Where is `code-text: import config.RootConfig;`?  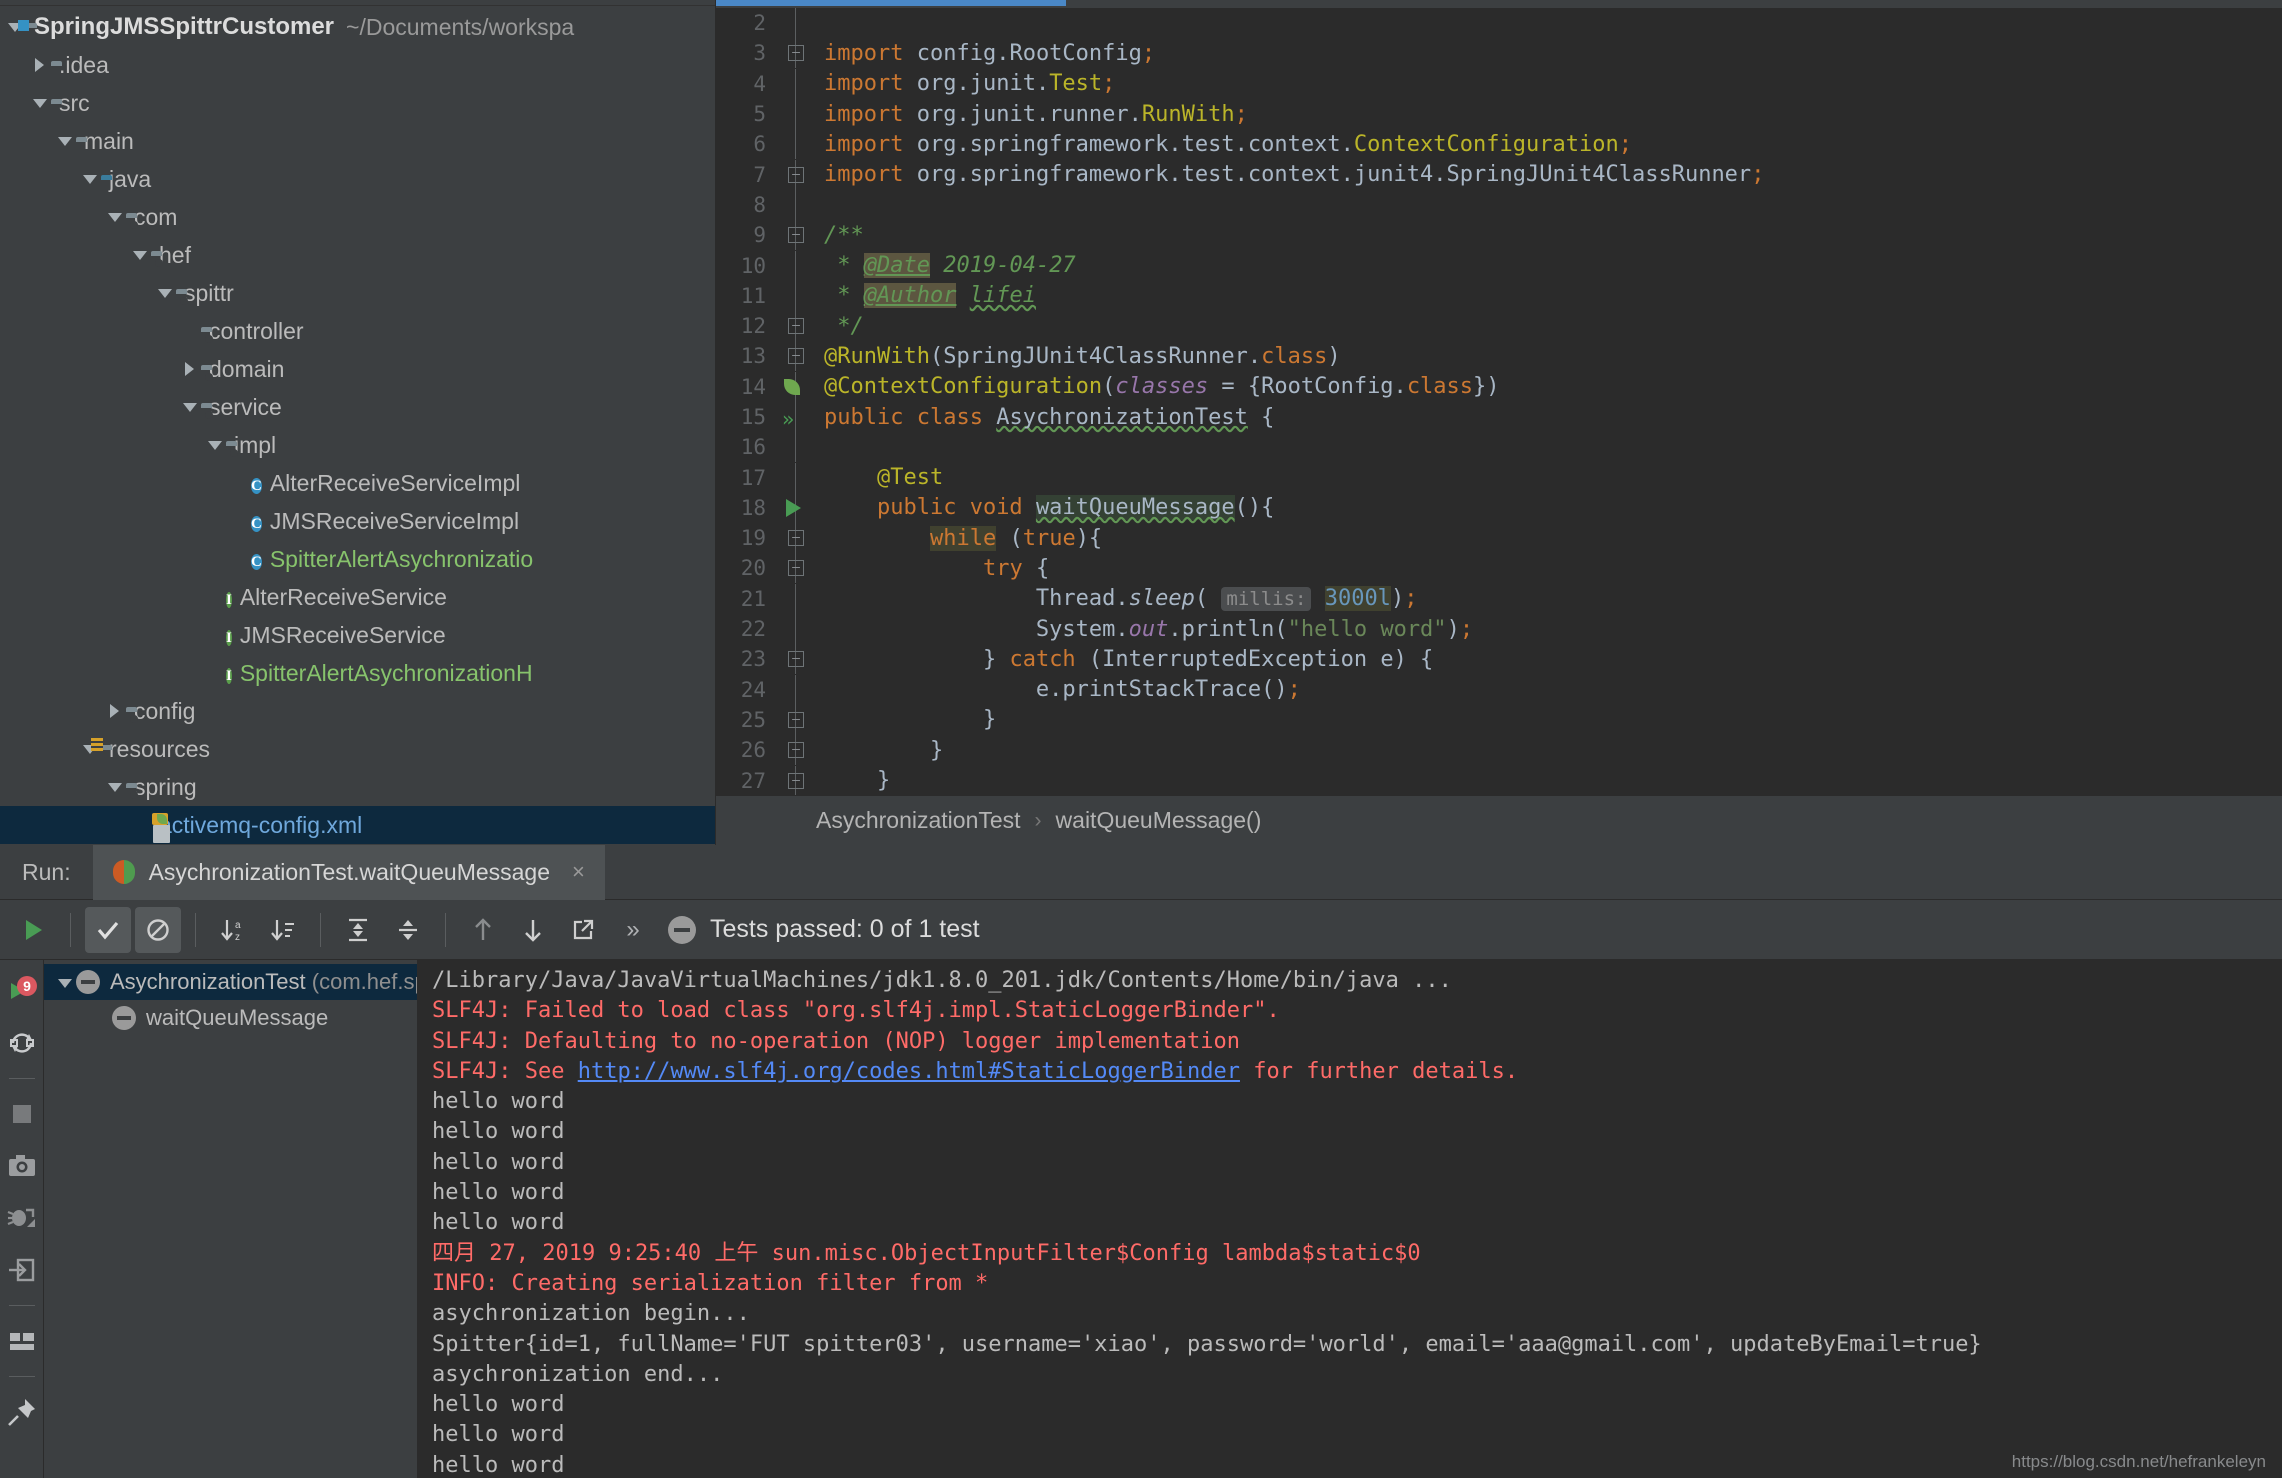 code-text: import config.RootConfig; is located at coordinates (1553, 53).